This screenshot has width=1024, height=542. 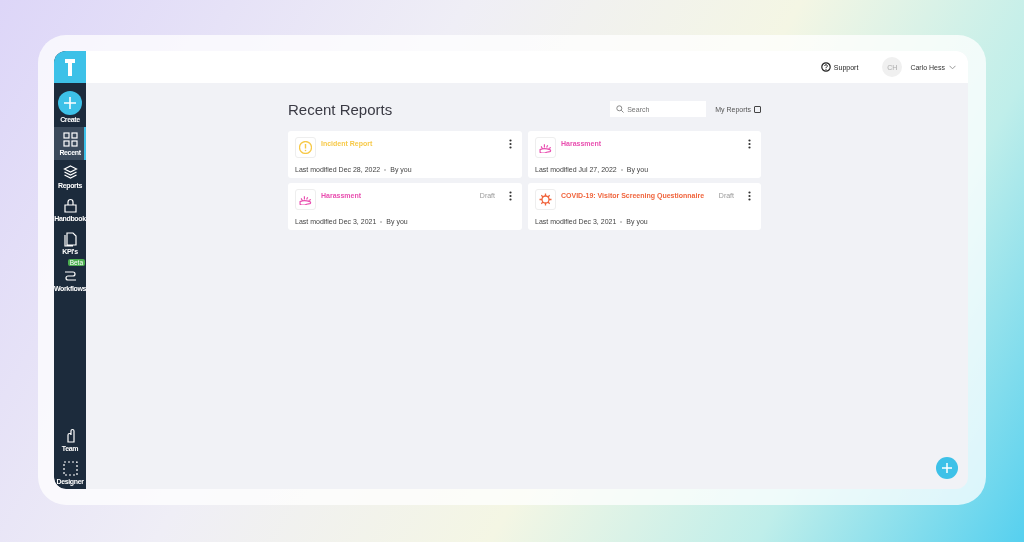 I want to click on page-title: Recent Reports, so click(x=341, y=109).